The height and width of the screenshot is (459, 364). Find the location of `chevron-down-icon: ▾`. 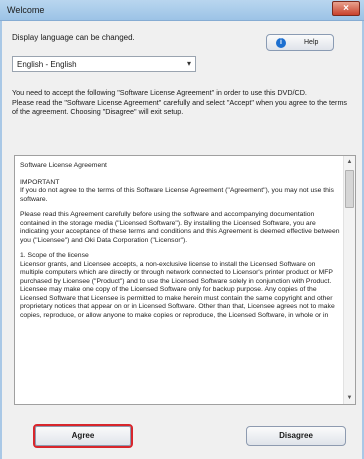

chevron-down-icon: ▾ is located at coordinates (188, 63).